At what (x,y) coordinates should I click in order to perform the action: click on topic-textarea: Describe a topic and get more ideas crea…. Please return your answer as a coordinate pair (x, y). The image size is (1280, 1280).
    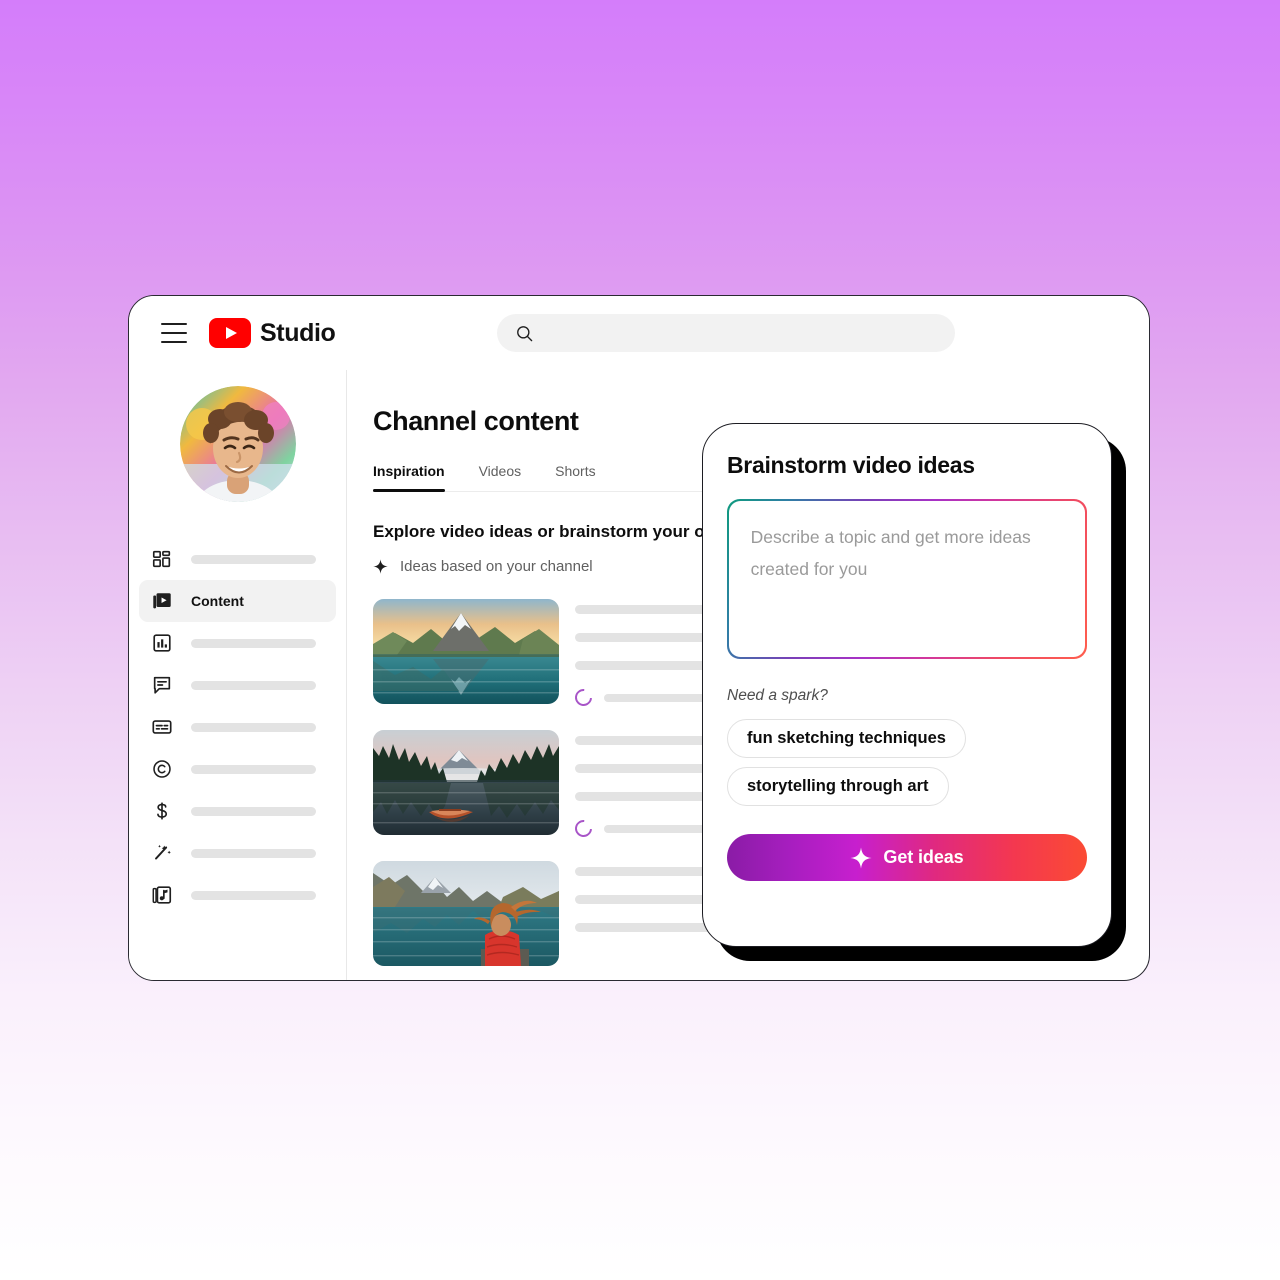
    Looking at the image, I should click on (907, 579).